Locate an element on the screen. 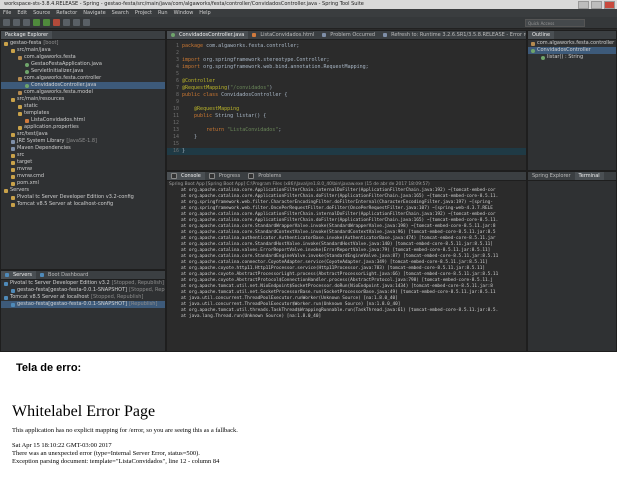  outline-item: ConvidadosController is located at coordinates (572, 50).